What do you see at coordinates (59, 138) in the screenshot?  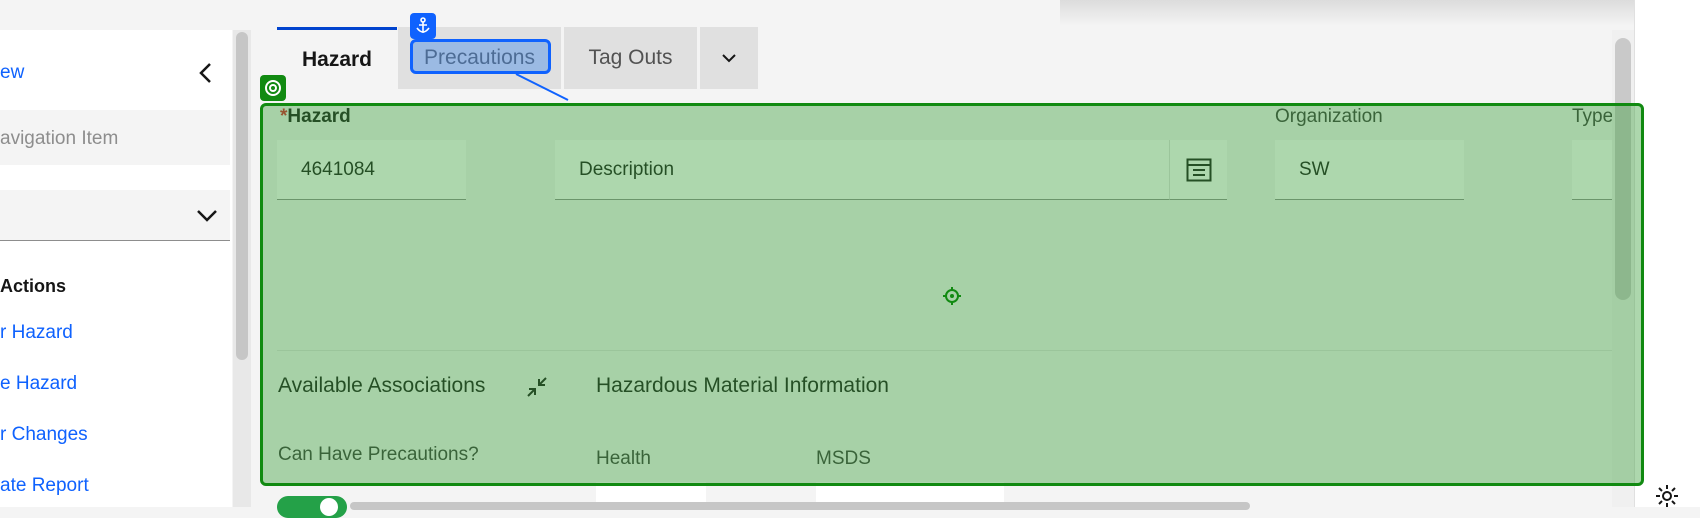 I see `nav-search-placeholder: avigation Item` at bounding box center [59, 138].